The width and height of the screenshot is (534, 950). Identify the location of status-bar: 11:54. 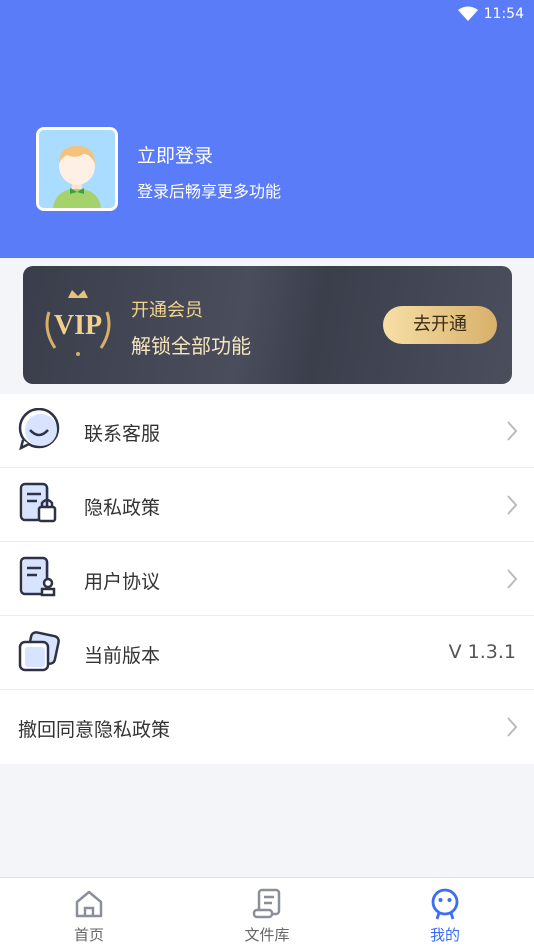
(490, 14).